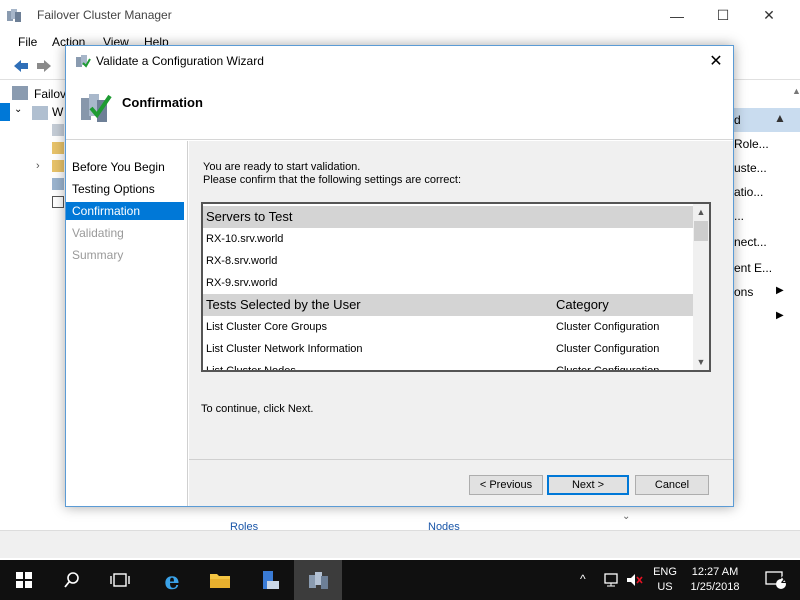 Image resolution: width=800 pixels, height=600 pixels. What do you see at coordinates (784, 580) in the screenshot?
I see `notification-count: 2` at bounding box center [784, 580].